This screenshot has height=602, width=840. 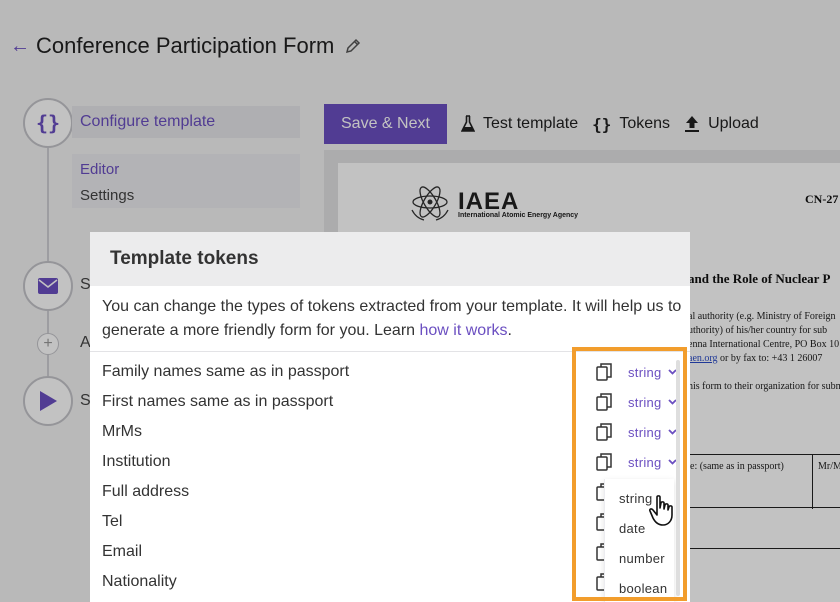 I want to click on token-name: Nationality, so click(x=139, y=581).